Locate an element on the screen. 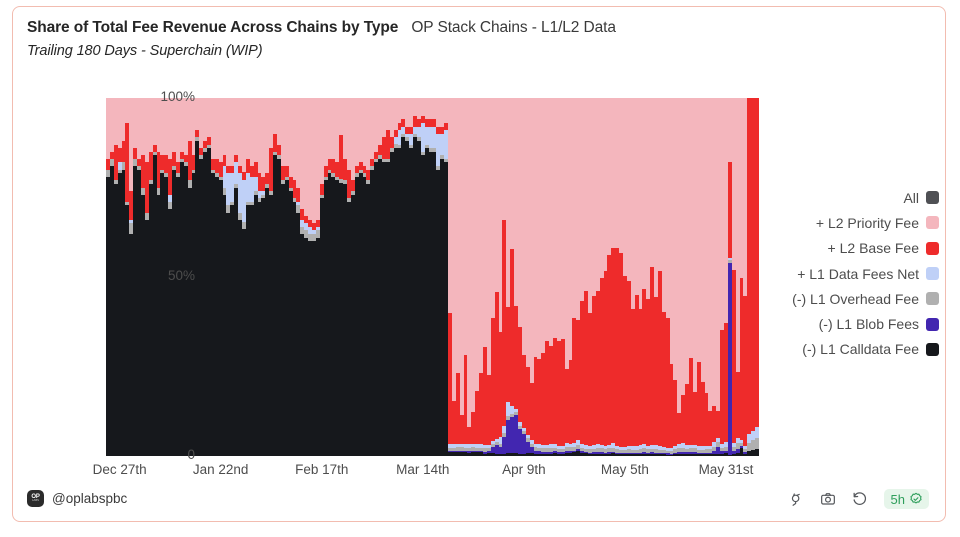 This screenshot has height=537, width=960. legend-item-label: + L2 Base Fee is located at coordinates (873, 248).